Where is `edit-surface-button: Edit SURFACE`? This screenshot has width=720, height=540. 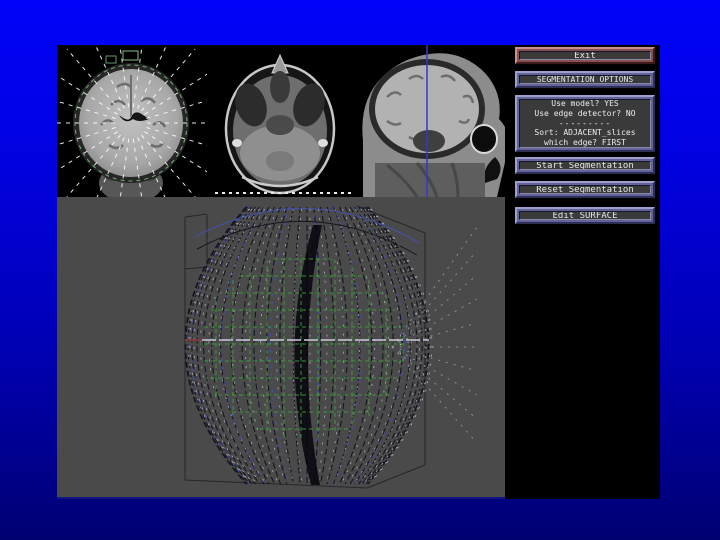 edit-surface-button: Edit SURFACE is located at coordinates (585, 215).